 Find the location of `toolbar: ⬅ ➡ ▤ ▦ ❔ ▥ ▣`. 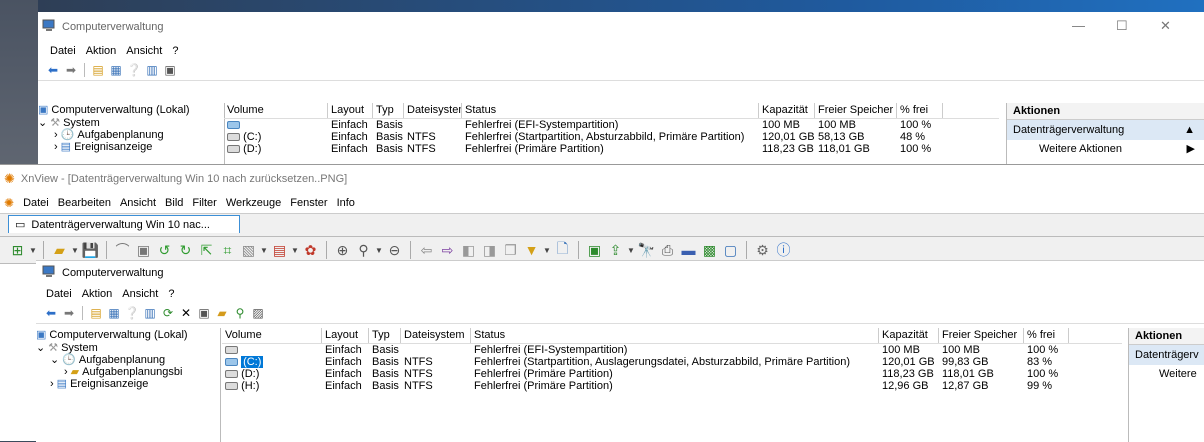

toolbar: ⬅ ➡ ▤ ▦ ❔ ▥ ▣ is located at coordinates (621, 70).